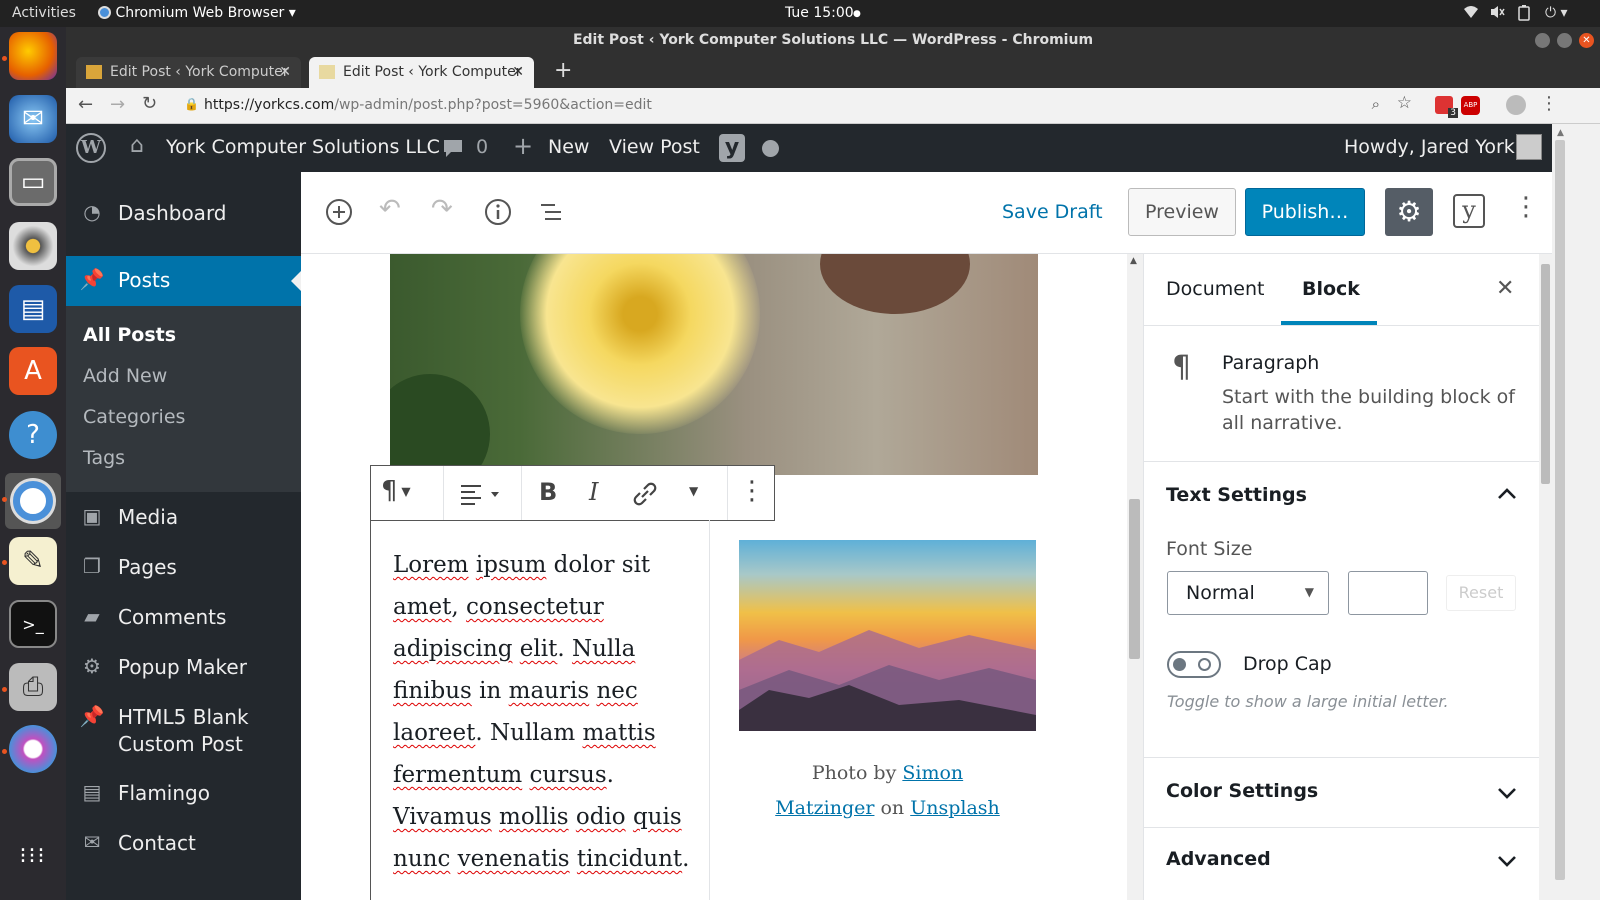  Describe the element at coordinates (819, 13) in the screenshot. I see `clock: Tue 15:00` at that location.